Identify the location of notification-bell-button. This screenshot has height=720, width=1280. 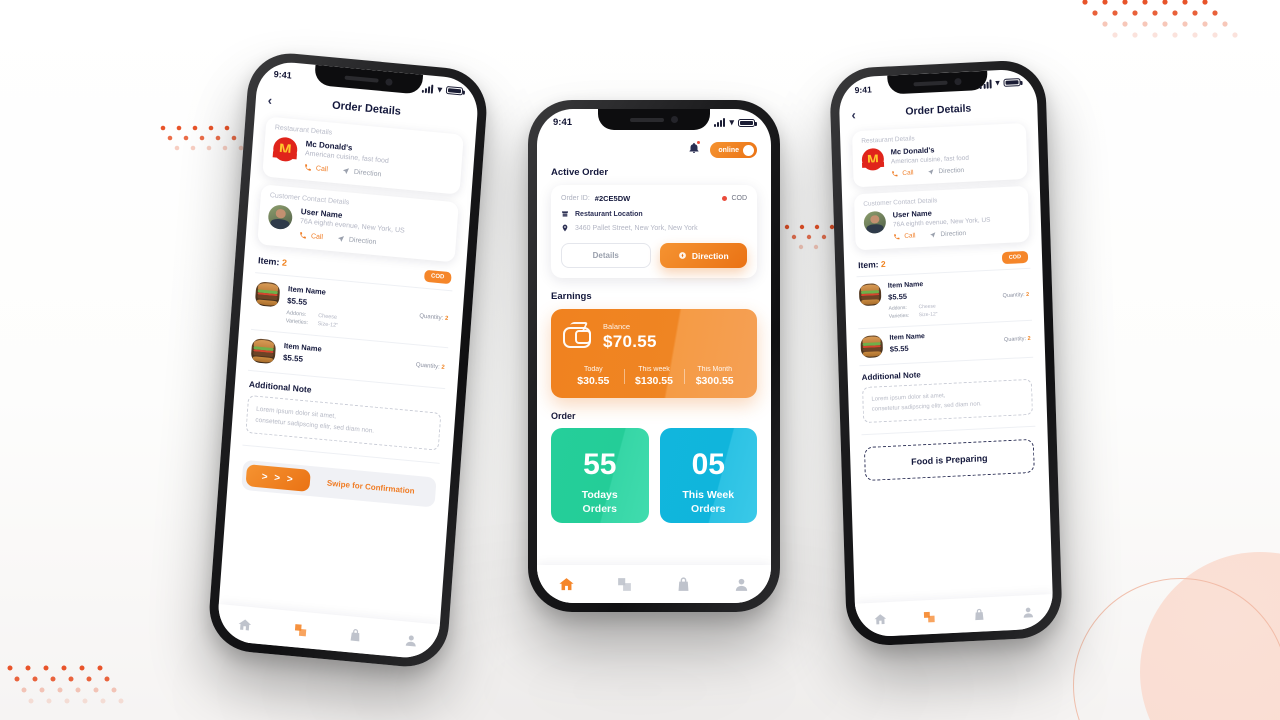
(695, 149).